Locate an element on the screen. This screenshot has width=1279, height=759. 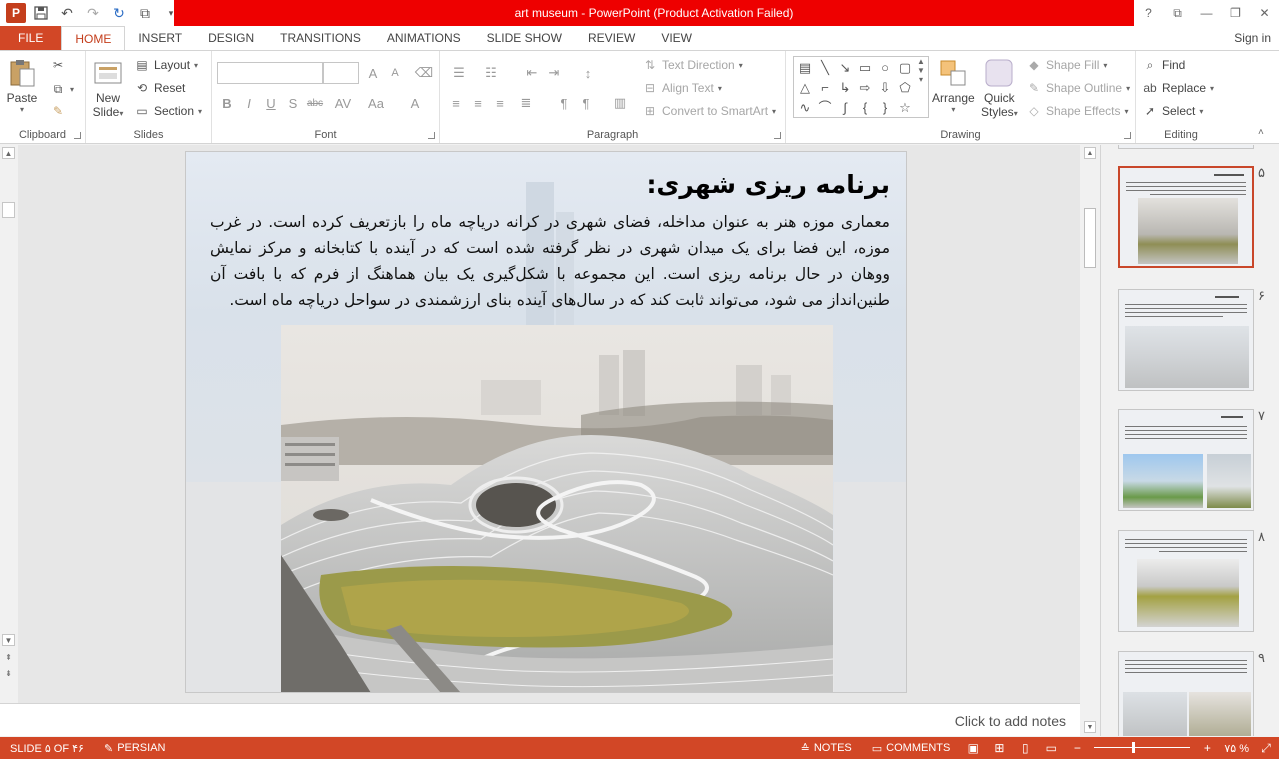
italic-icon: I is located at coordinates (249, 103).